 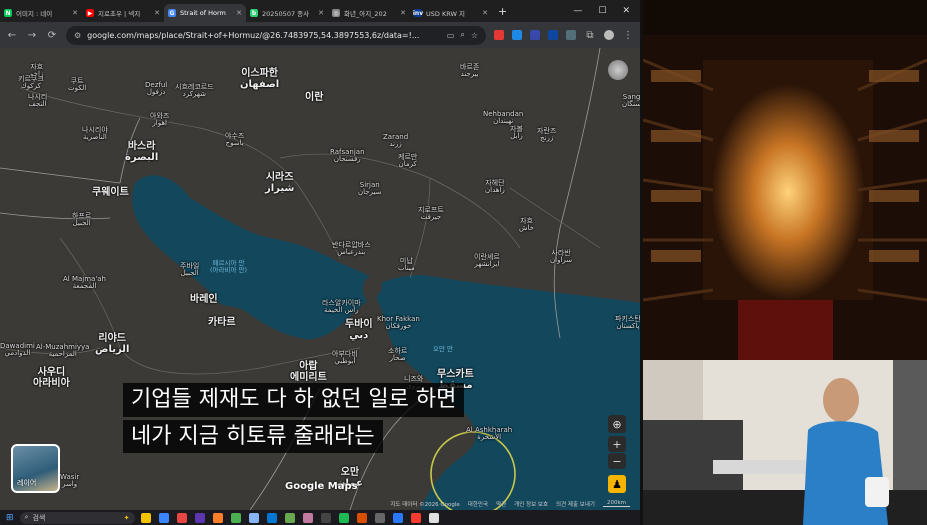 What do you see at coordinates (81, 220) in the screenshot?
I see `map-place-label: 하프르 الجبيل` at bounding box center [81, 220].